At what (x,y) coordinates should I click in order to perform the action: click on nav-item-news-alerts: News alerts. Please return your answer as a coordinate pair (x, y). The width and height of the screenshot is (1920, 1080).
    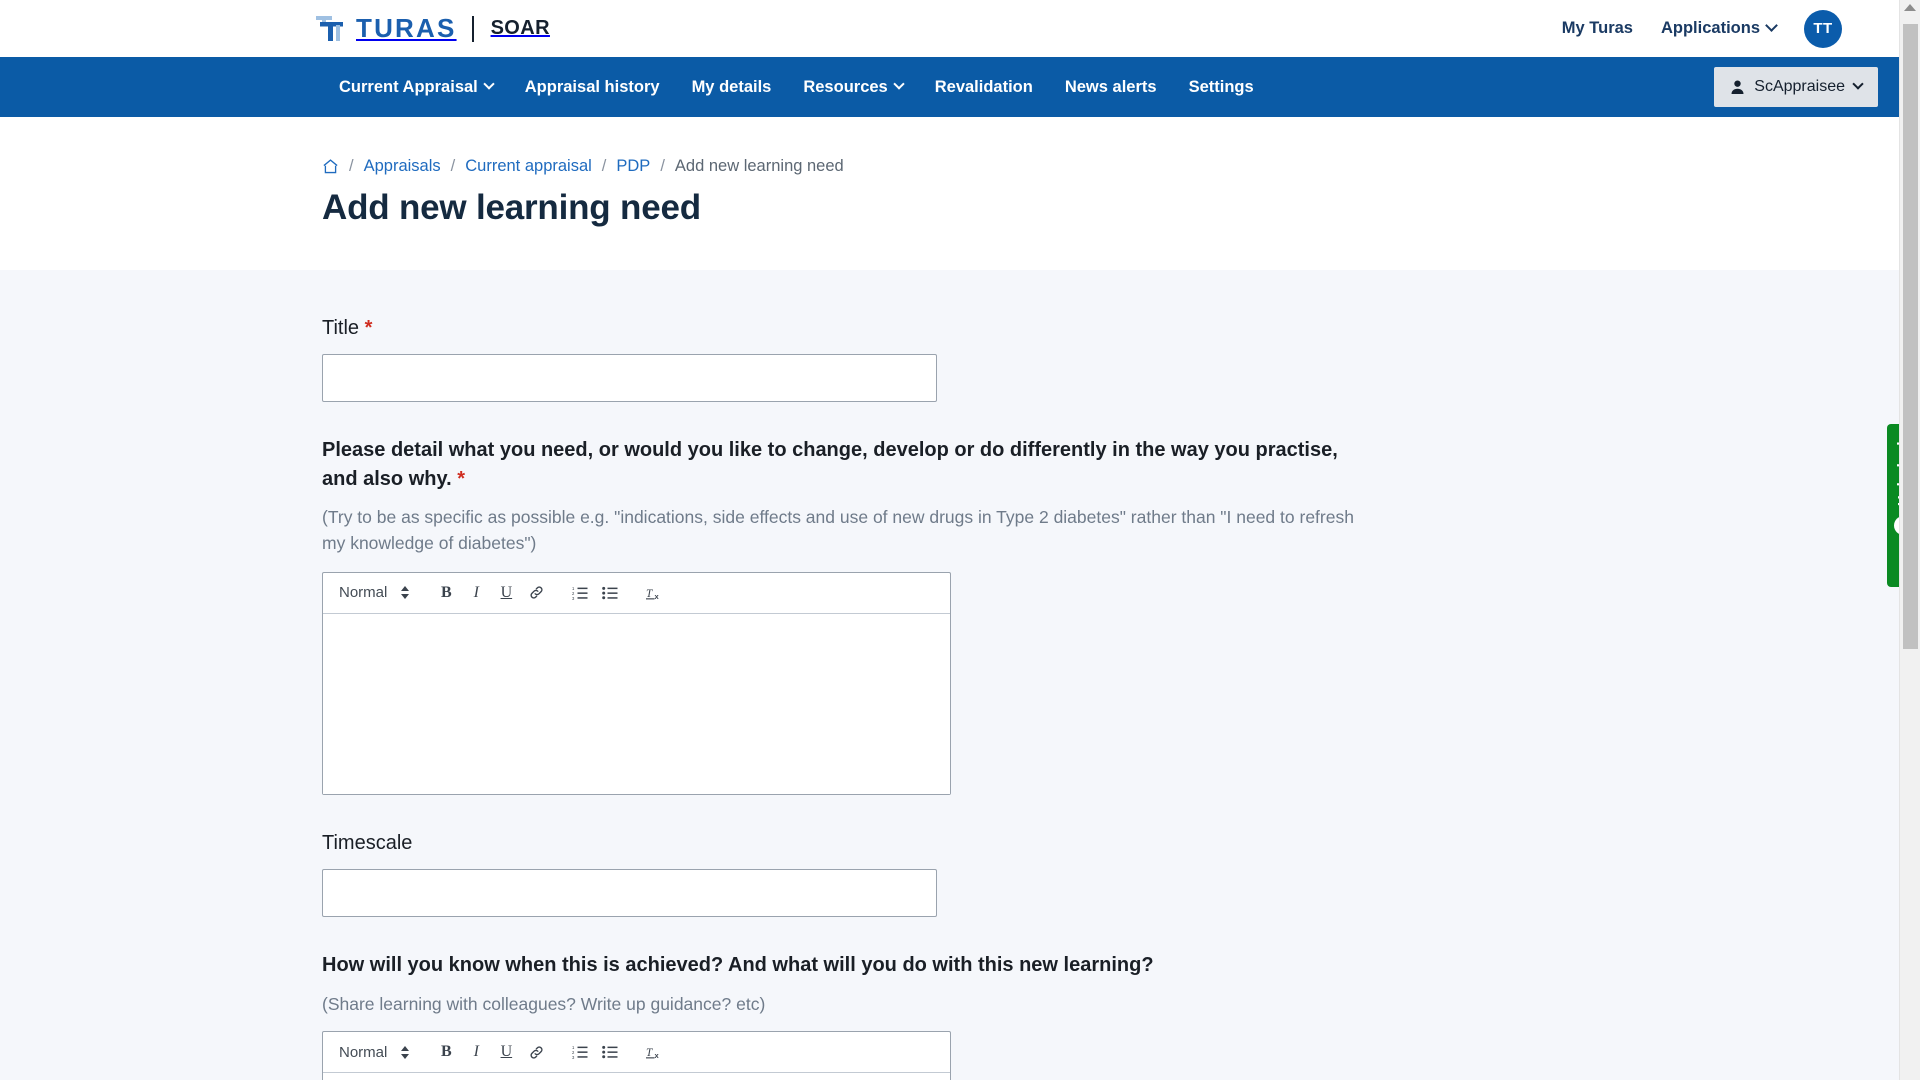
    Looking at the image, I should click on (1111, 87).